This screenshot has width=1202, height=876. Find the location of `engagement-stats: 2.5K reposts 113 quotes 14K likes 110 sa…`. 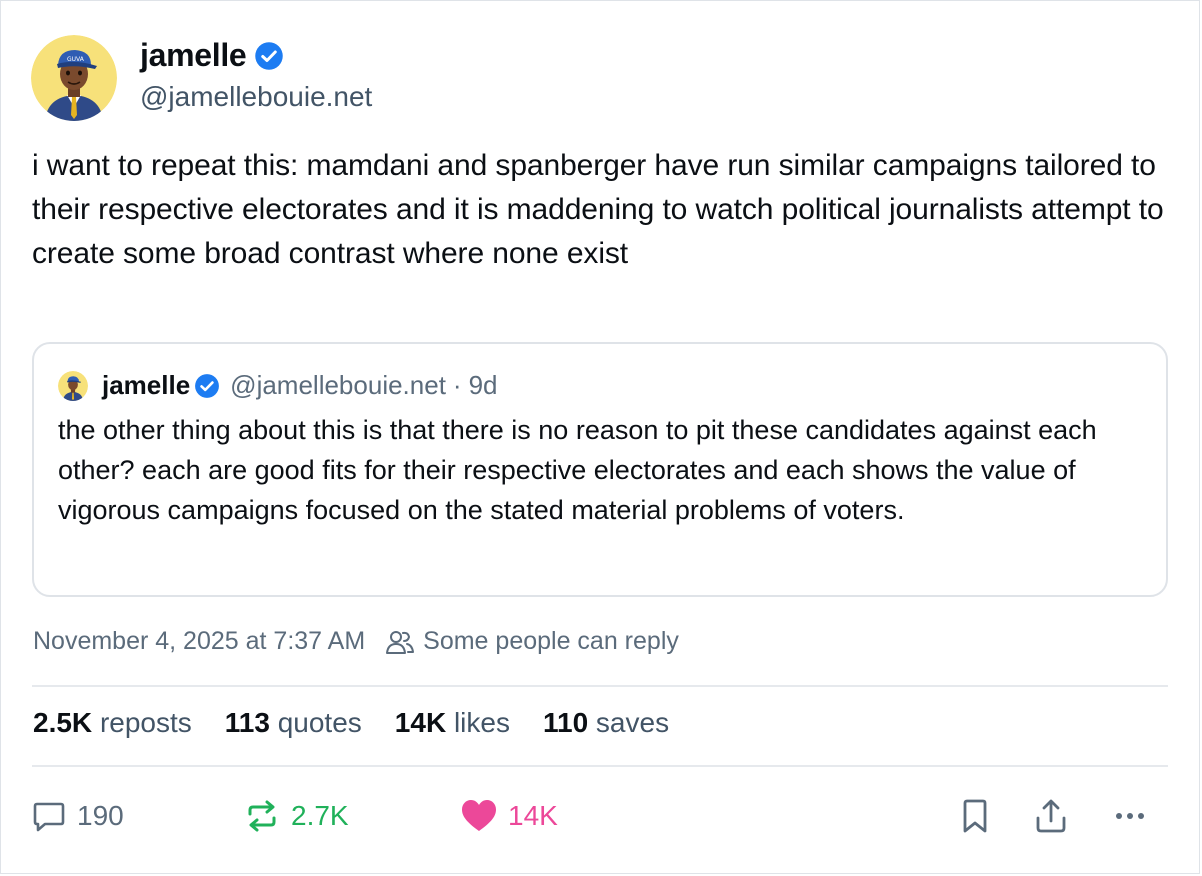

engagement-stats: 2.5K reposts 113 quotes 14K likes 110 sa… is located at coordinates (351, 723).